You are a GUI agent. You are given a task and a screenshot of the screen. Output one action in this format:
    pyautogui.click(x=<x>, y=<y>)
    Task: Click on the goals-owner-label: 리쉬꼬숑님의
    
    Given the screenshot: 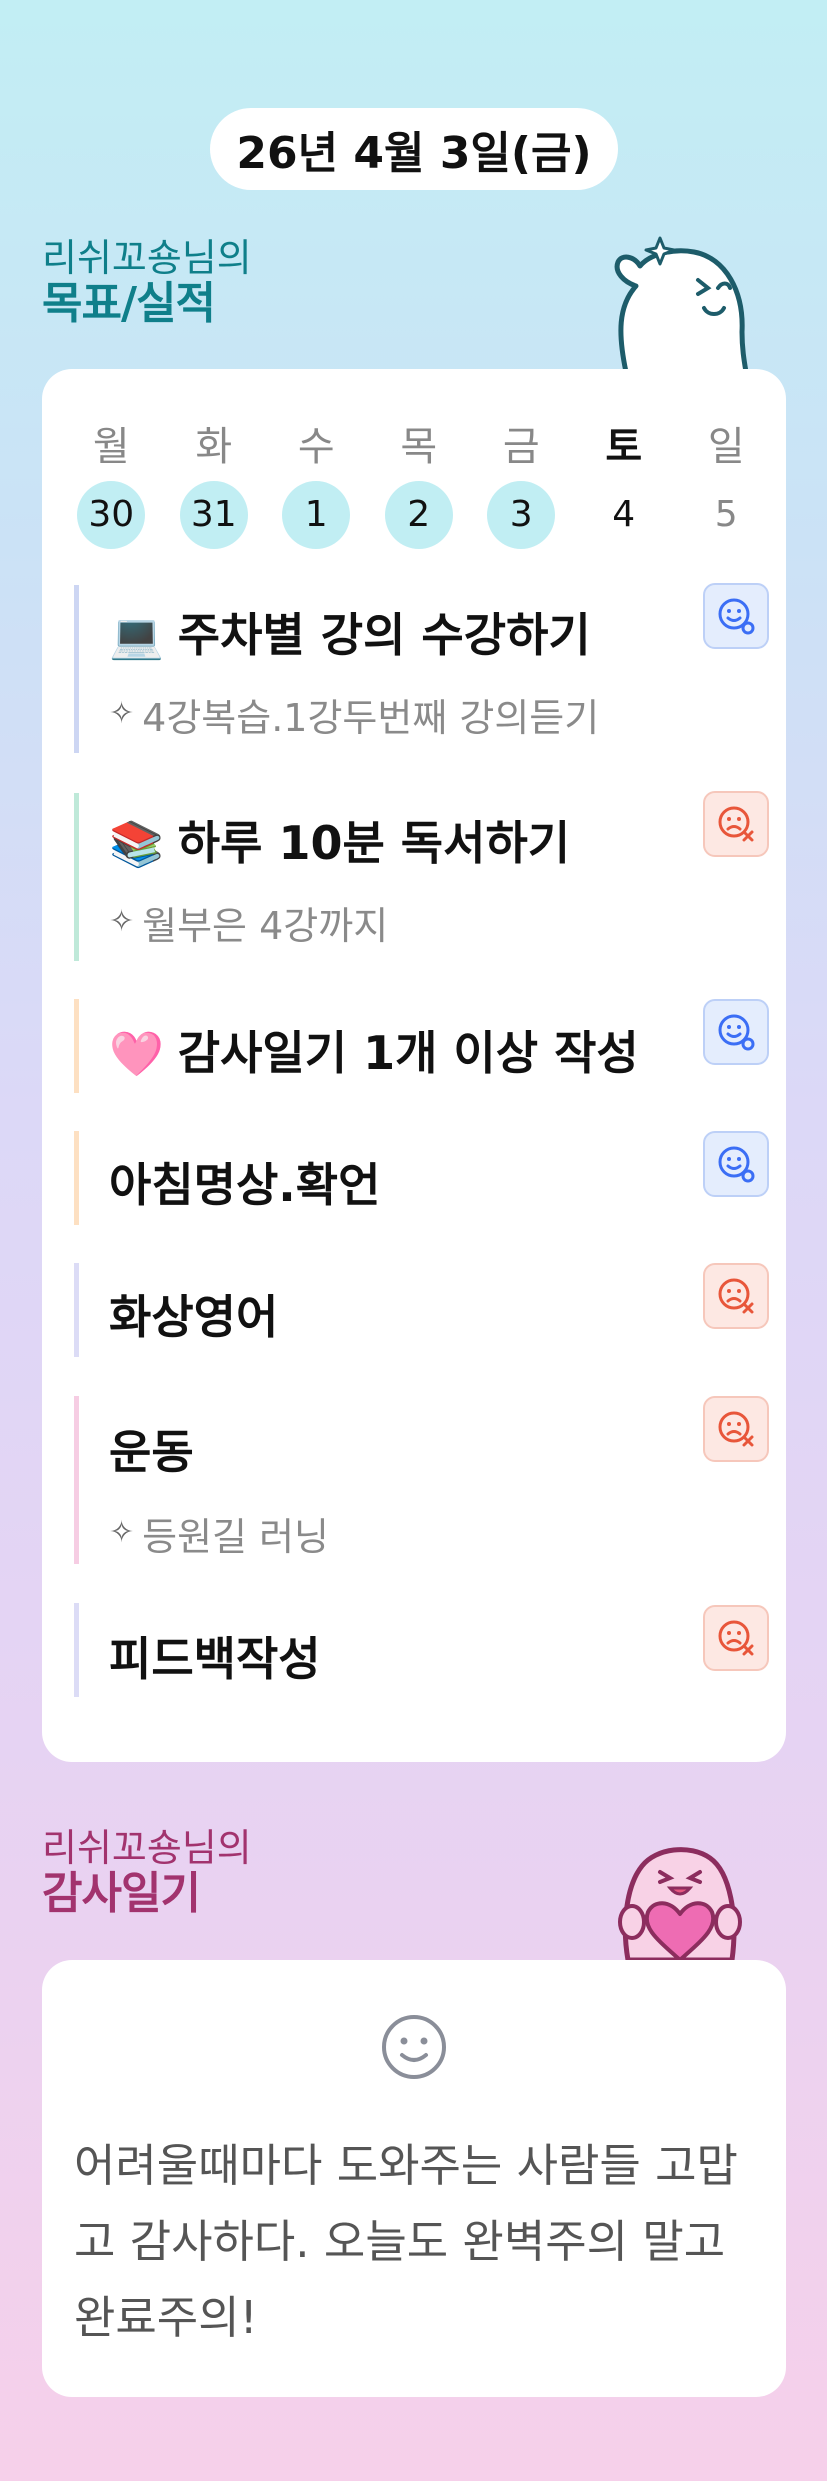 What is the action you would take?
    pyautogui.click(x=147, y=258)
    